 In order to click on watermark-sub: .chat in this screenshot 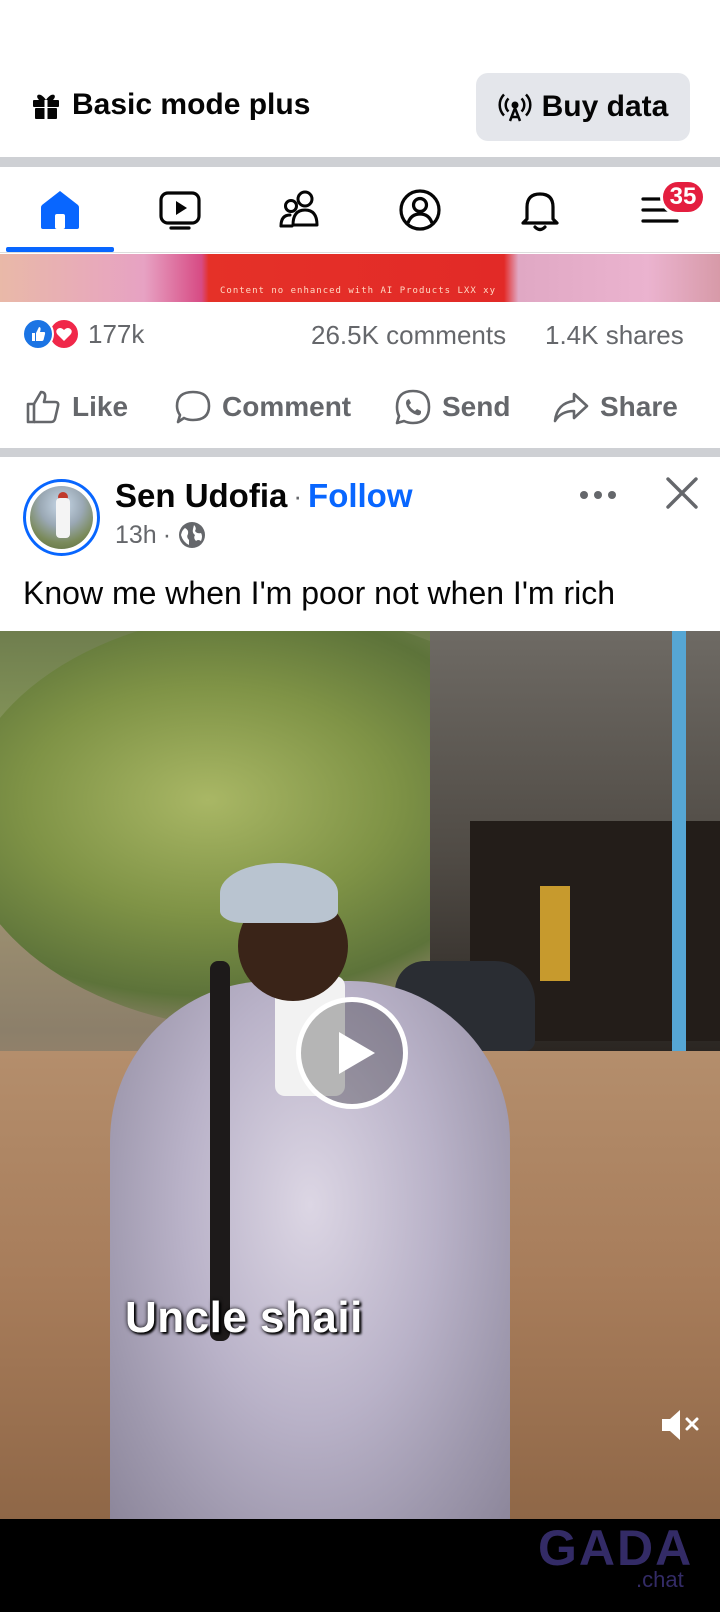, I will do `click(660, 1579)`.